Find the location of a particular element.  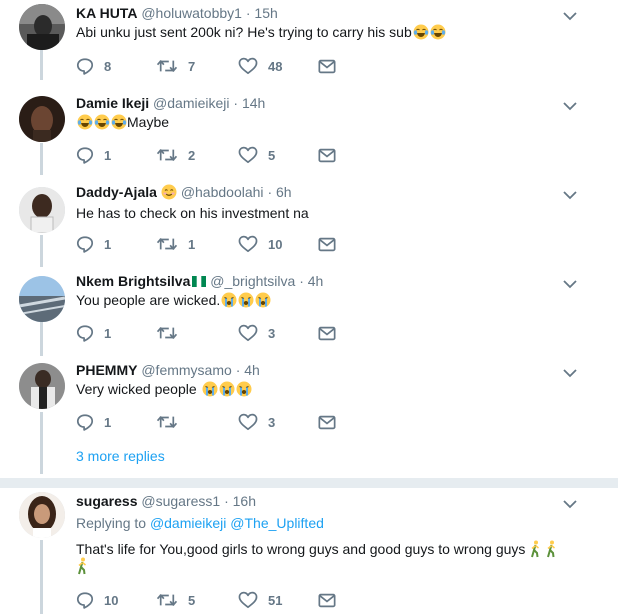

tweet-actions: 1 3 is located at coordinates (211, 333).